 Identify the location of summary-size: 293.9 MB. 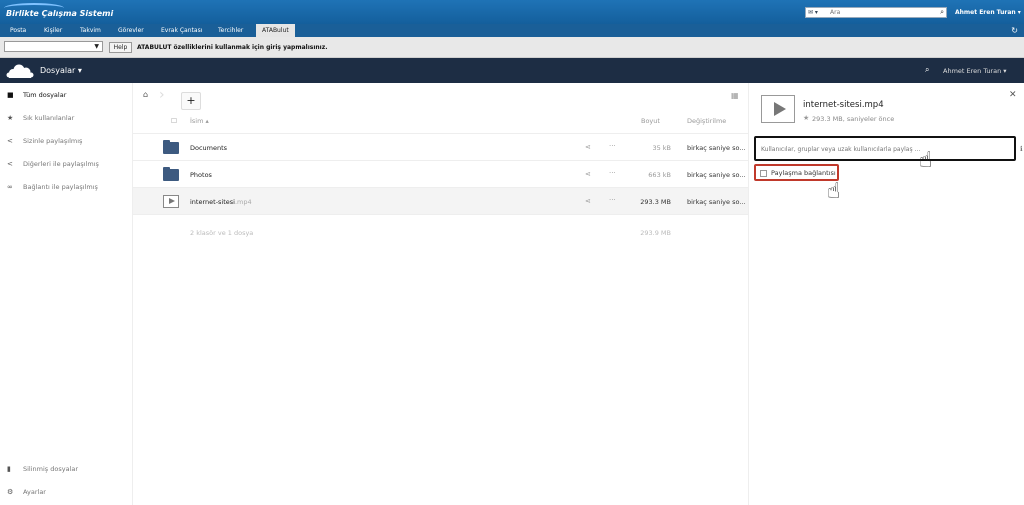
(655, 233).